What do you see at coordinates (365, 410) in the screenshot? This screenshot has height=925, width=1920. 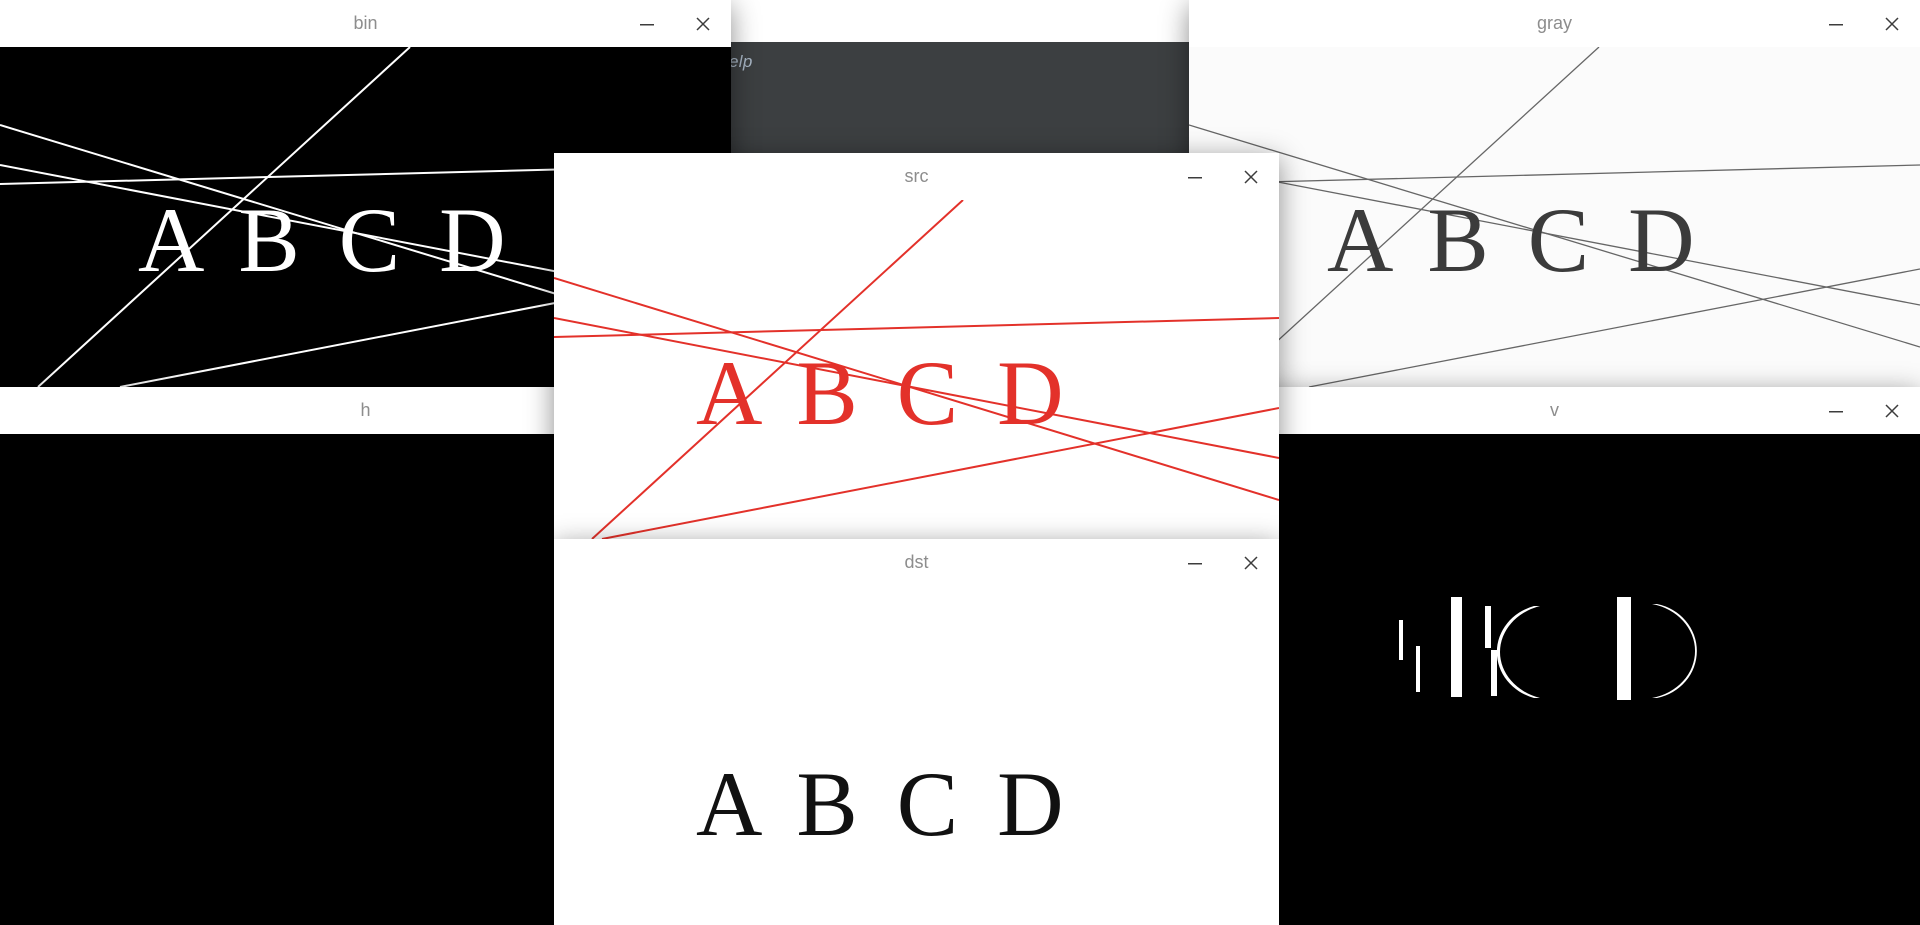 I see `window-h-title: h` at bounding box center [365, 410].